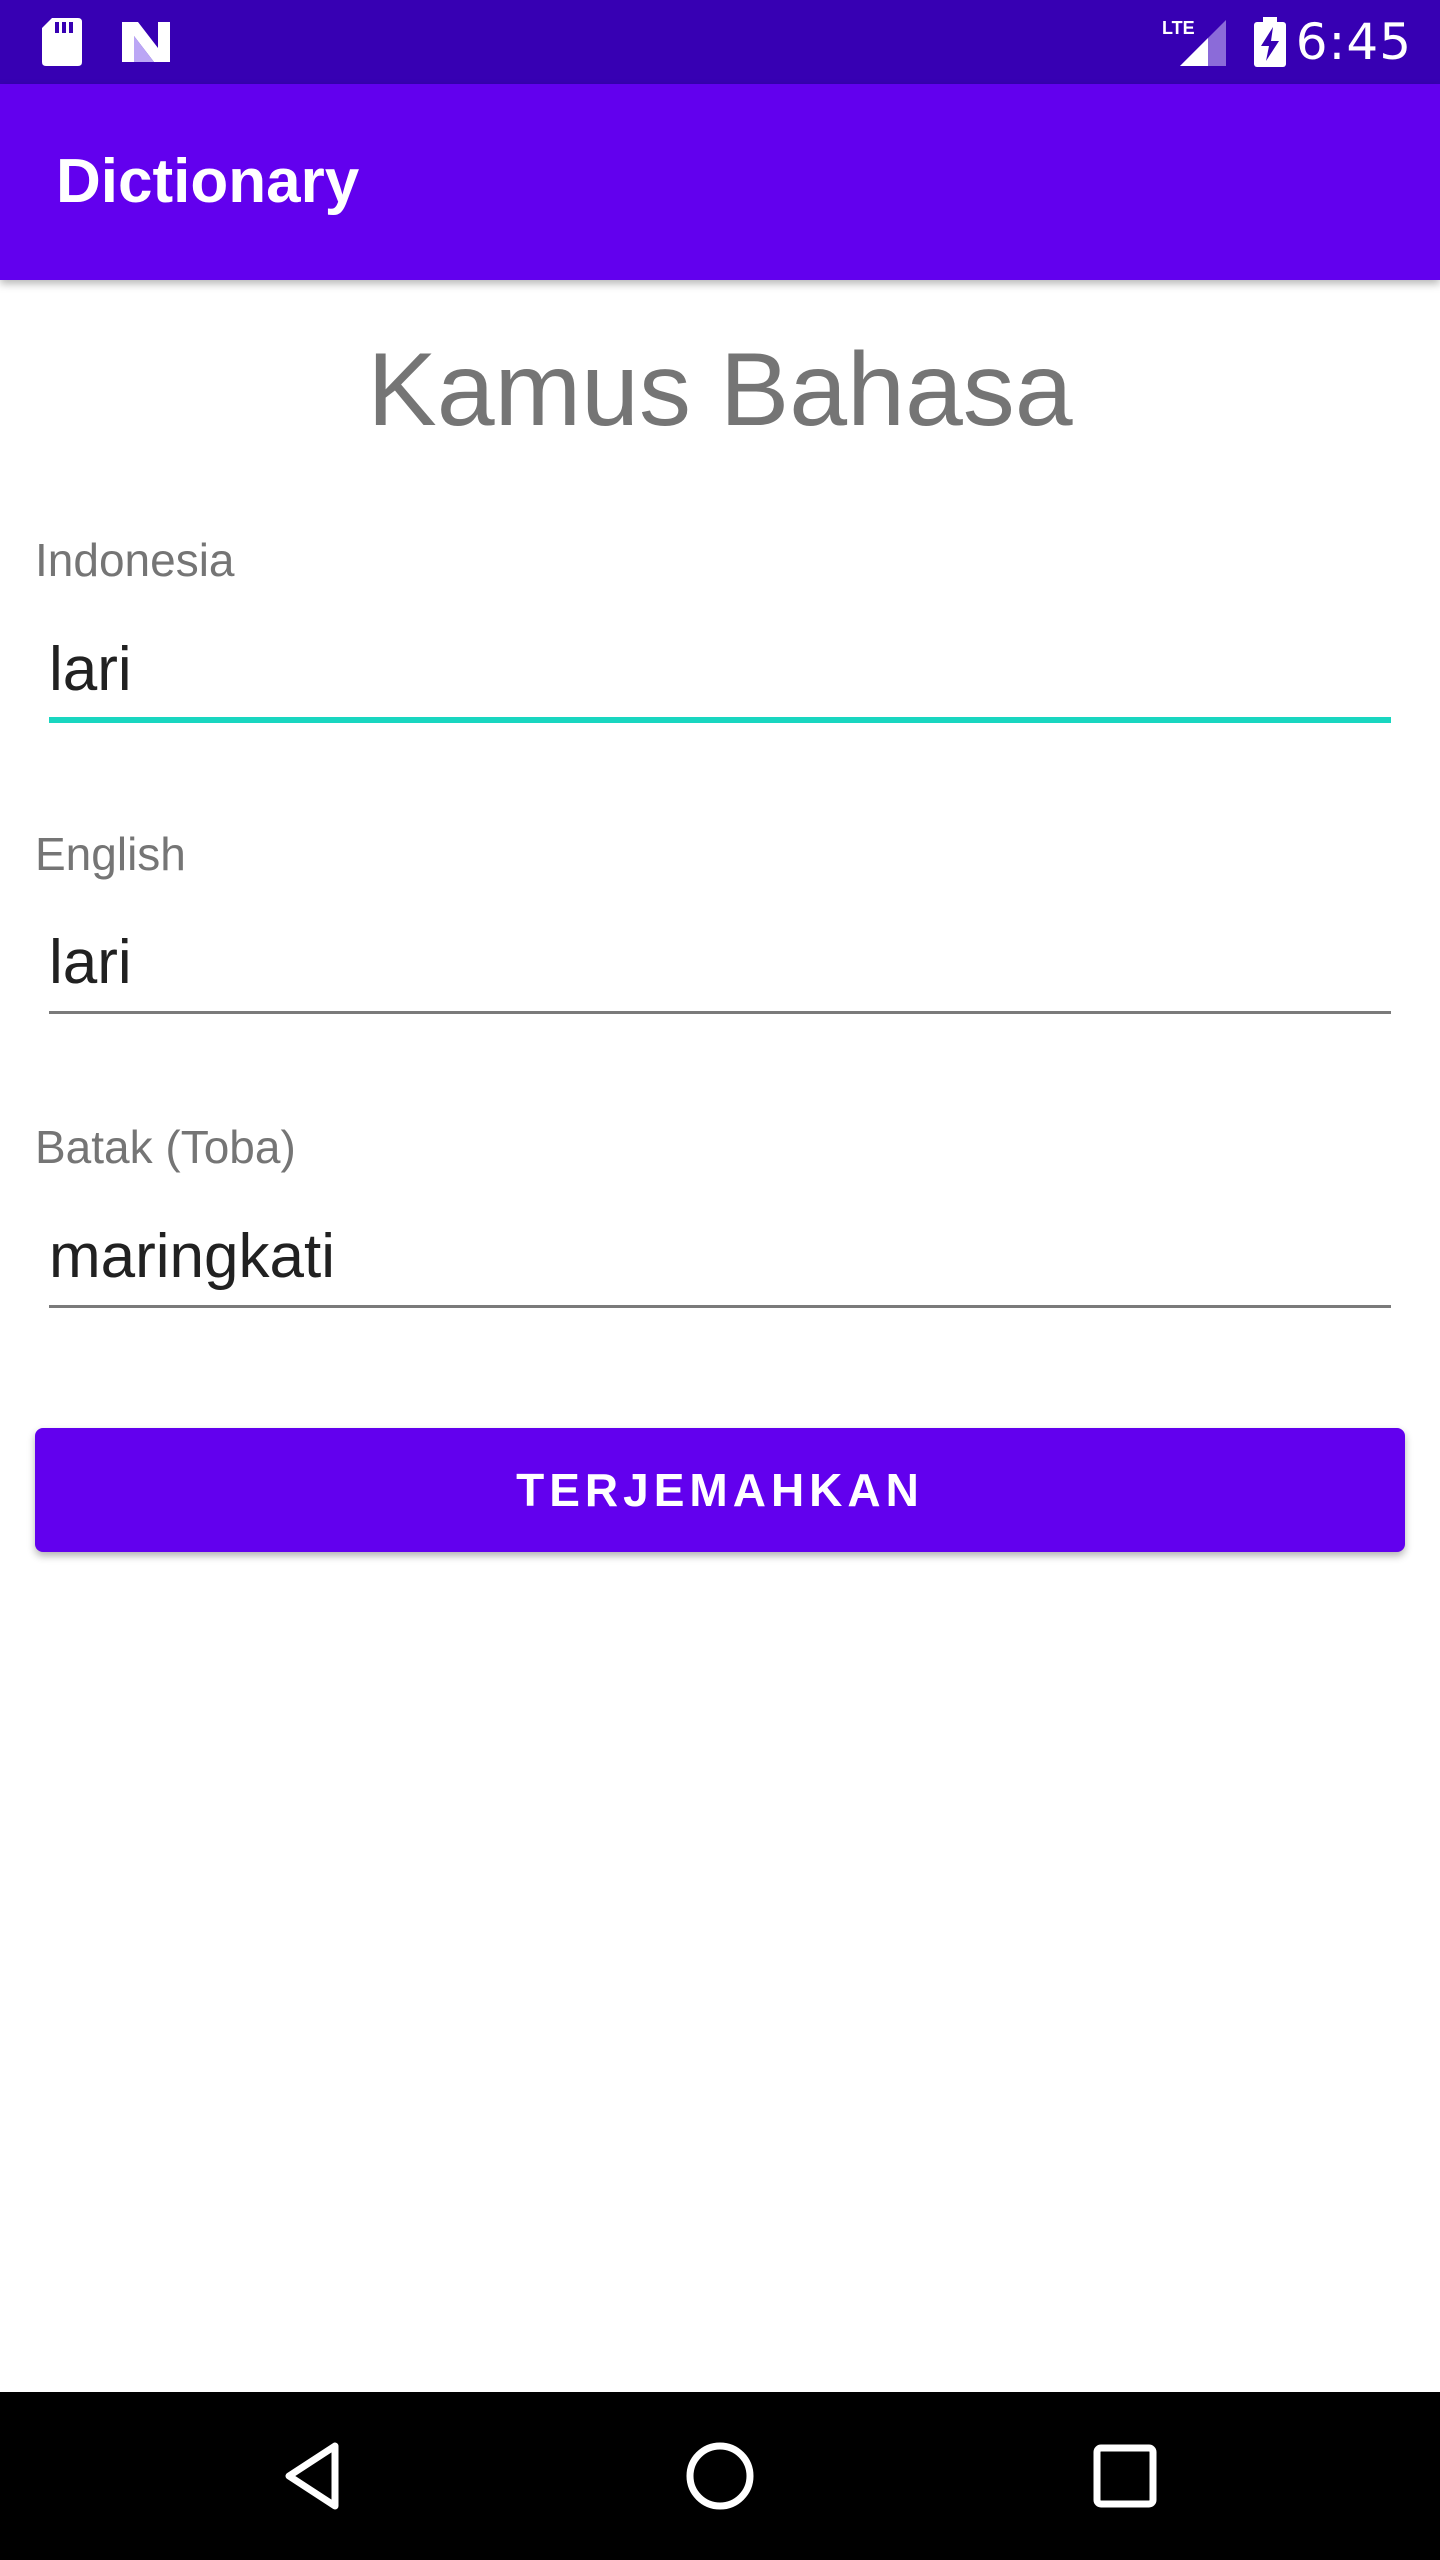 The image size is (1440, 2560). I want to click on app-title: Dictionary, so click(208, 181).